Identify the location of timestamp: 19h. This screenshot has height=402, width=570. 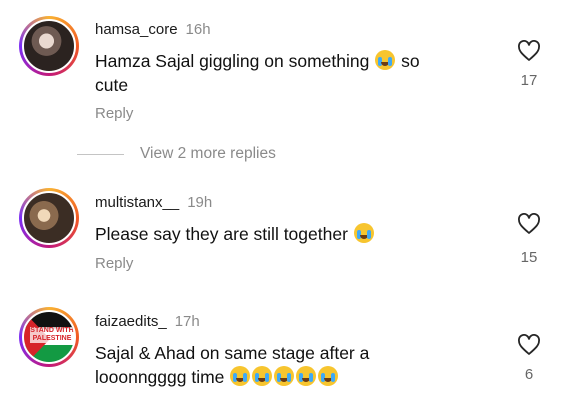
(200, 202).